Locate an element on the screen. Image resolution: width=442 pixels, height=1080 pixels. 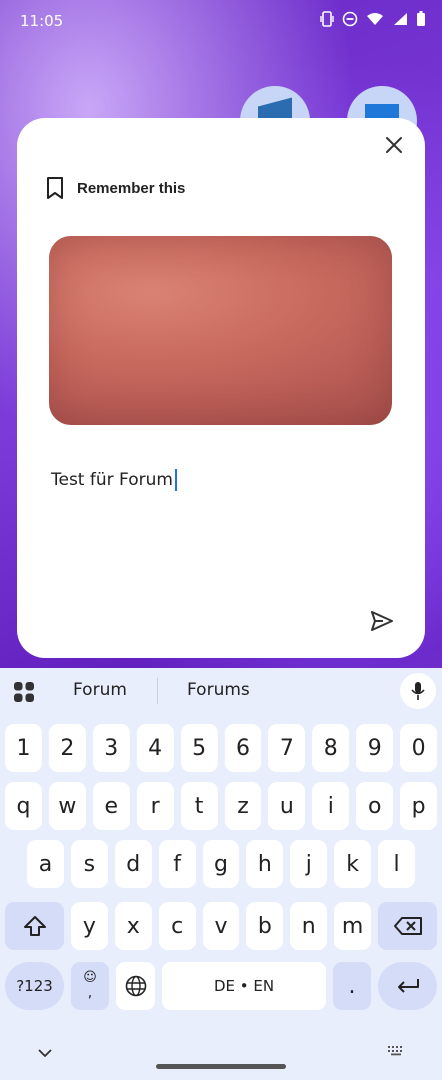
text-cursor is located at coordinates (175, 480).